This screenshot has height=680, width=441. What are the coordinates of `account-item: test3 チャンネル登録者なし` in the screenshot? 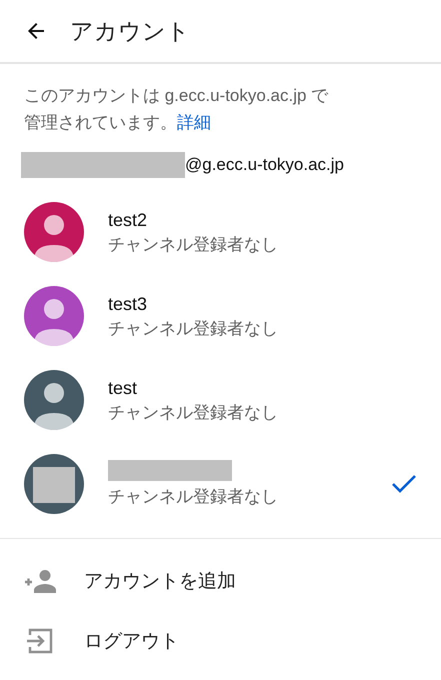 It's located at (220, 316).